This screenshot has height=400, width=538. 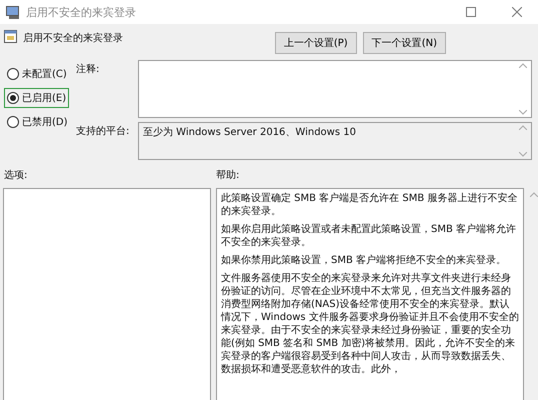 What do you see at coordinates (13, 12) in the screenshot?
I see `app-icon` at bounding box center [13, 12].